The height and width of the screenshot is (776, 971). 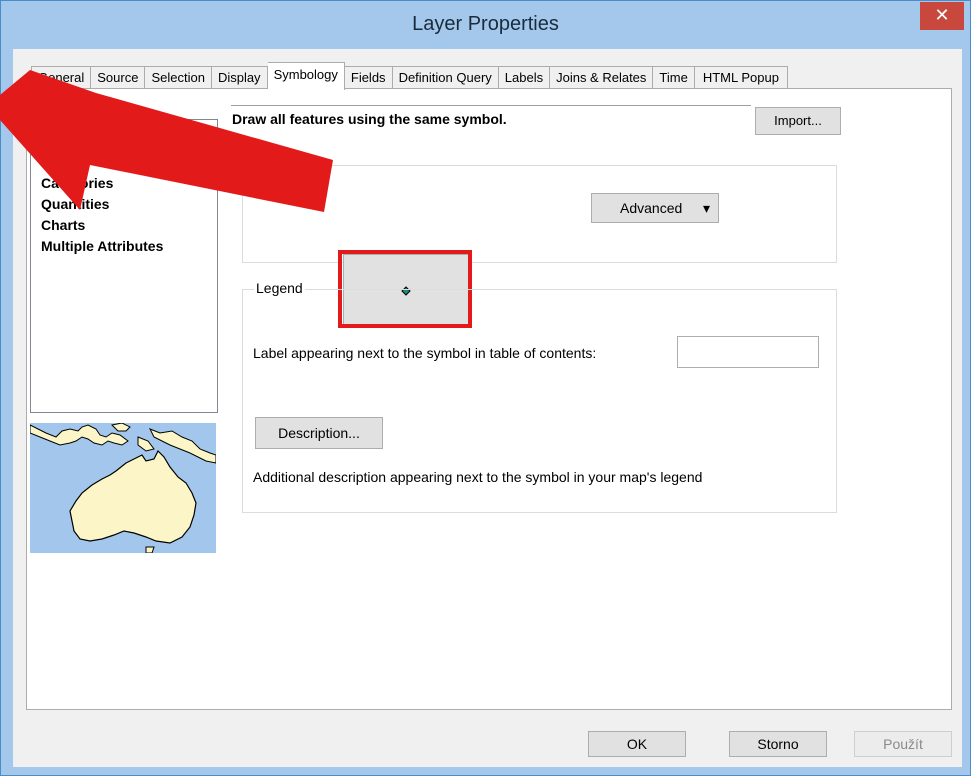 I want to click on chevron-down-icon: ▾, so click(x=706, y=208).